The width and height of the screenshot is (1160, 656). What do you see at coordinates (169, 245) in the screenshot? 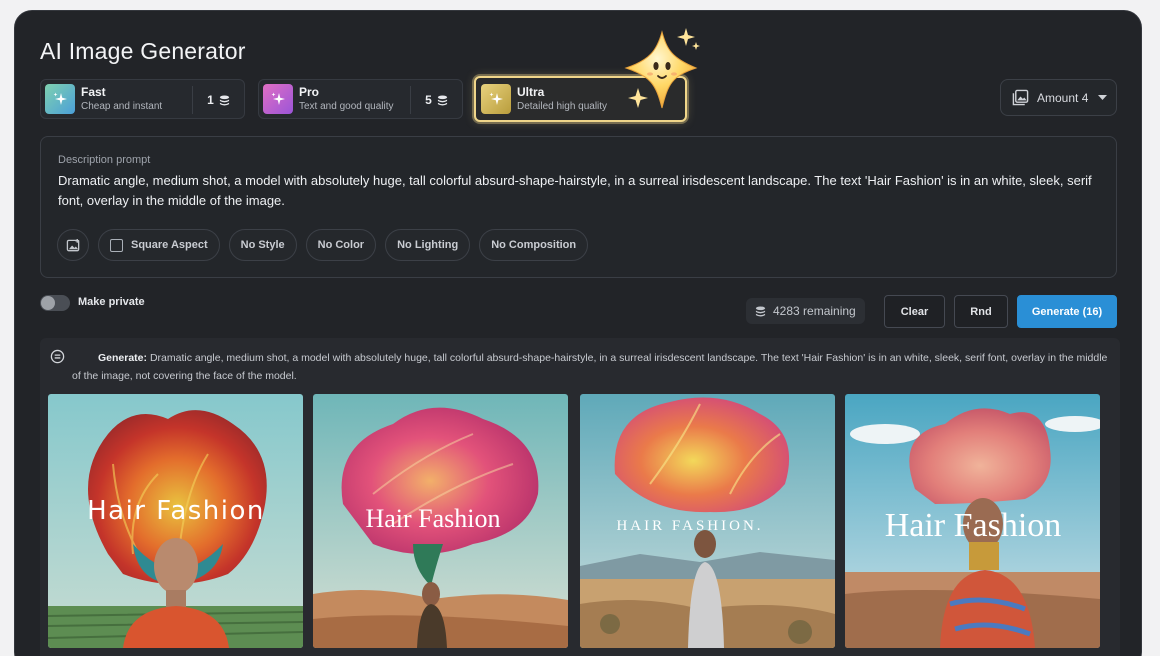
I see `chip-label: Square Aspect` at bounding box center [169, 245].